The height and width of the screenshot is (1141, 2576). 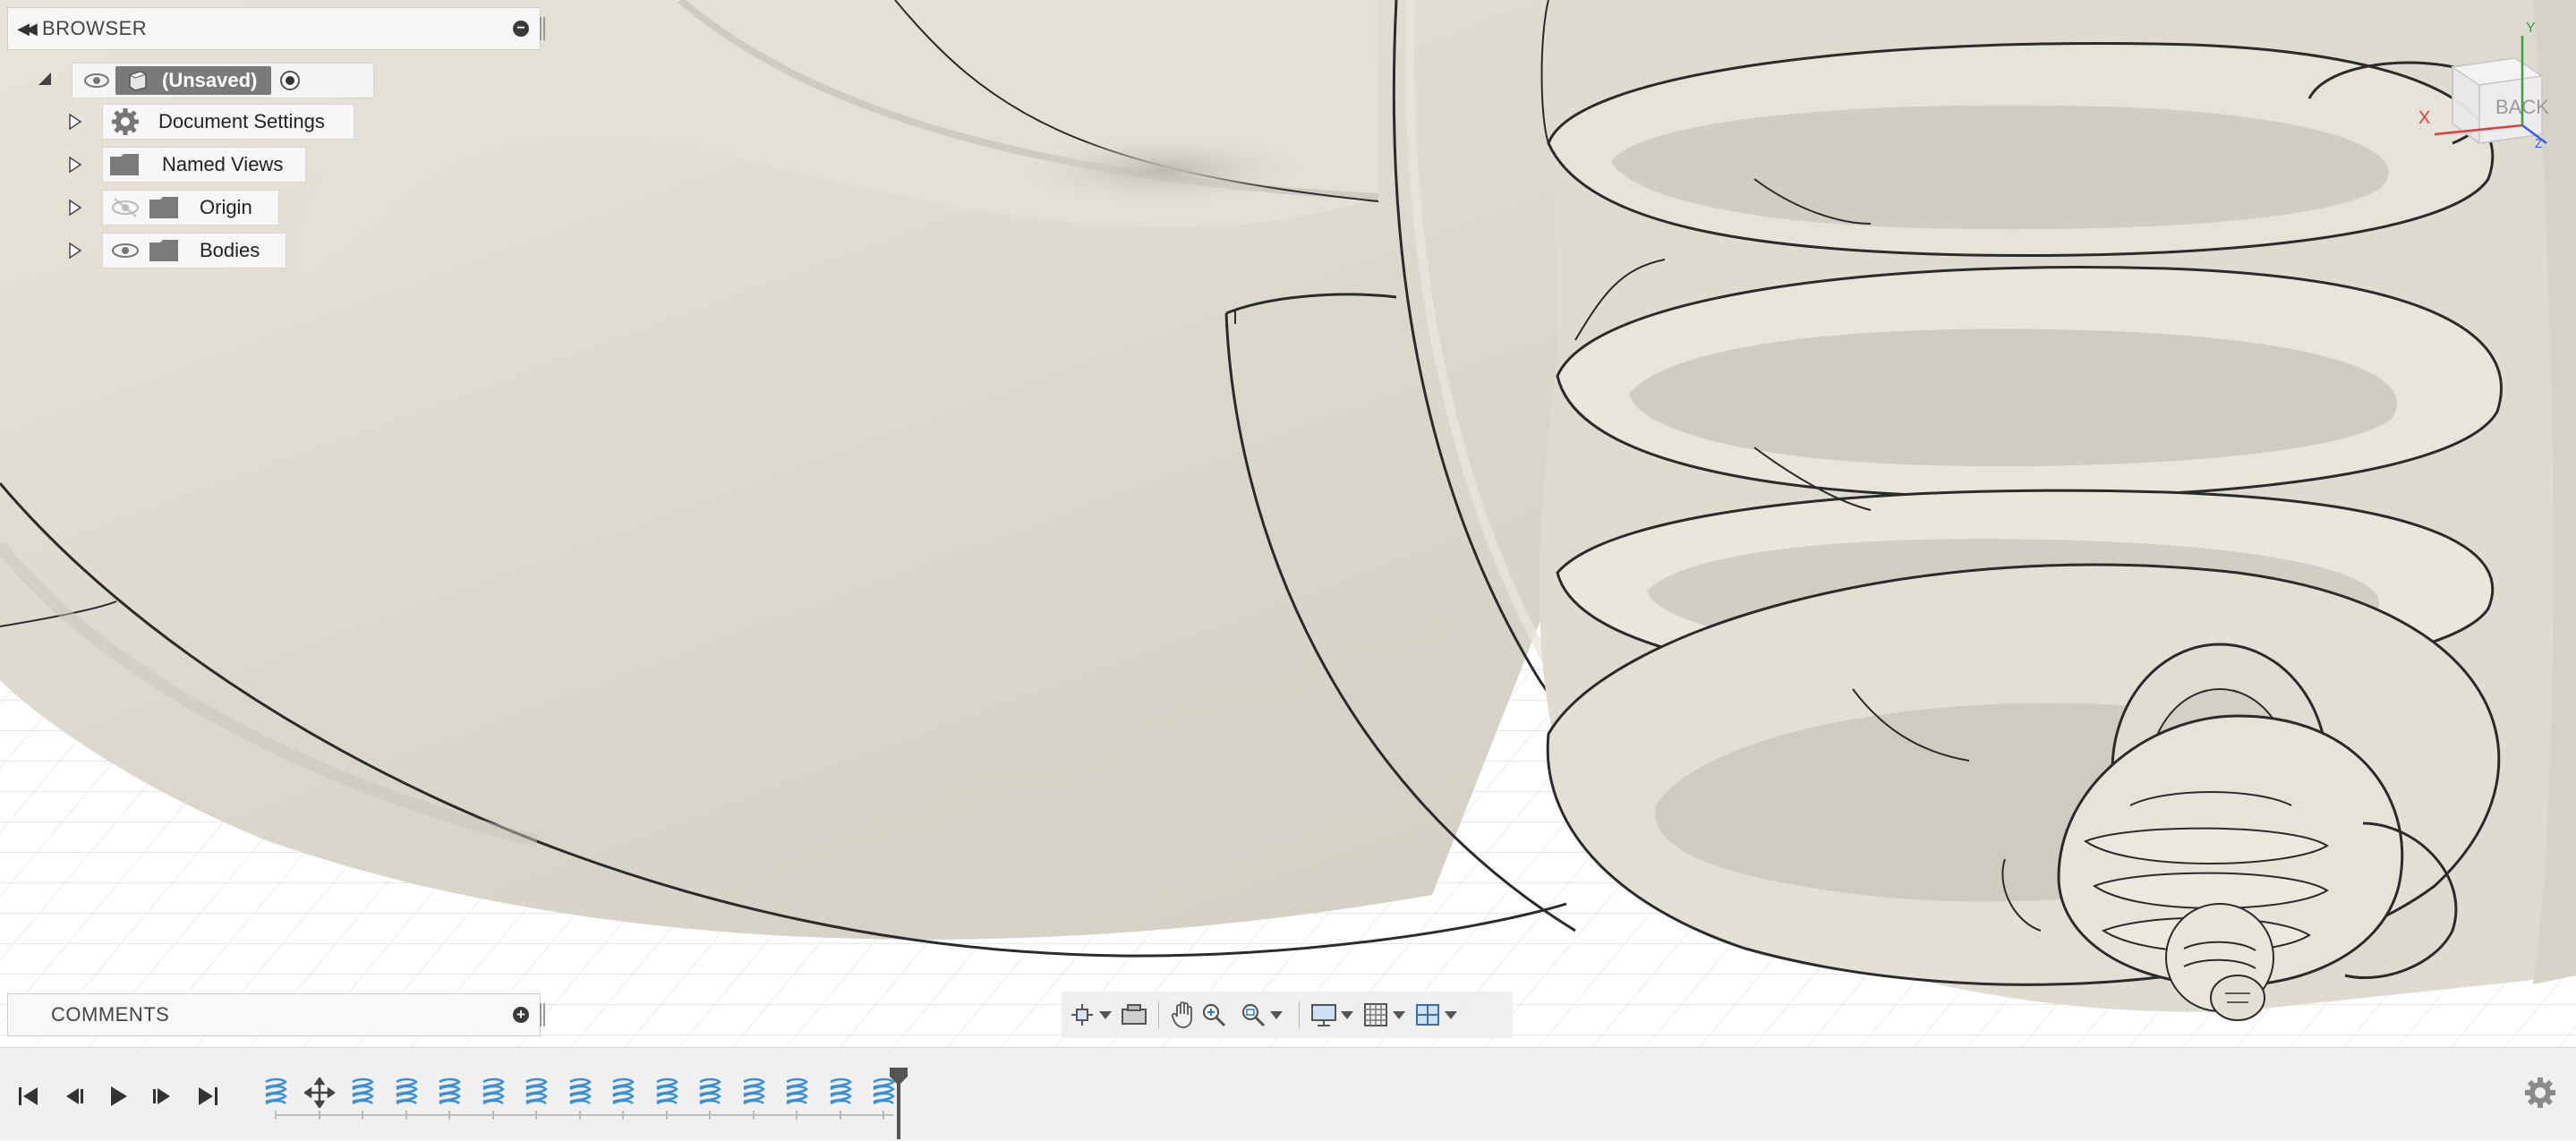 What do you see at coordinates (1276, 1014) in the screenshot?
I see `zoom-dropdown-caret` at bounding box center [1276, 1014].